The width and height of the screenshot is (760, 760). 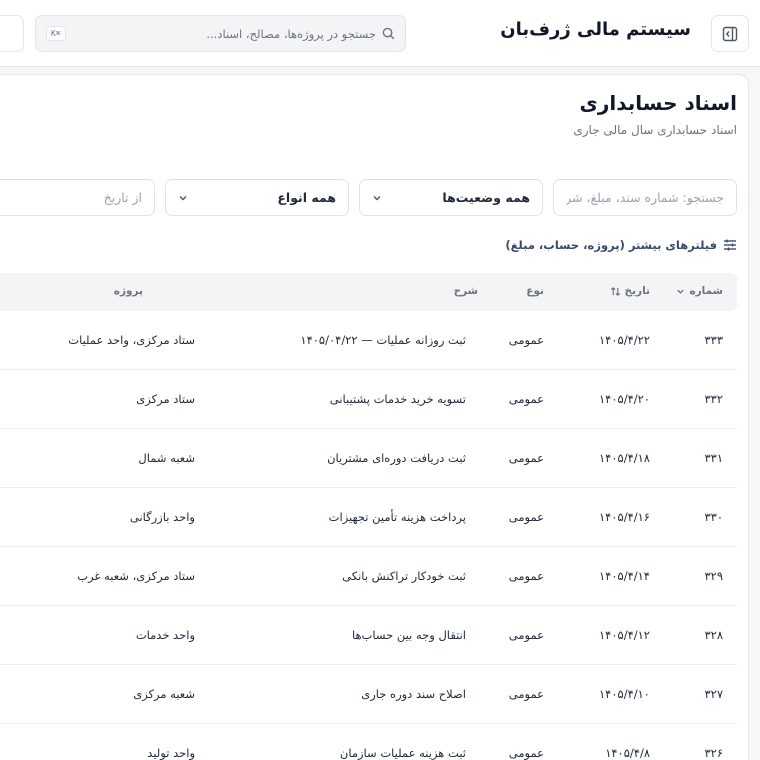 I want to click on search-icon, so click(x=388, y=33).